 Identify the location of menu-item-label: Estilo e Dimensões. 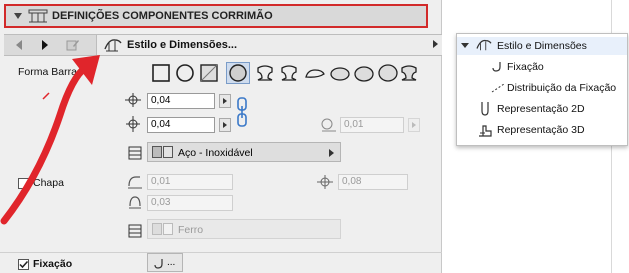
(542, 46).